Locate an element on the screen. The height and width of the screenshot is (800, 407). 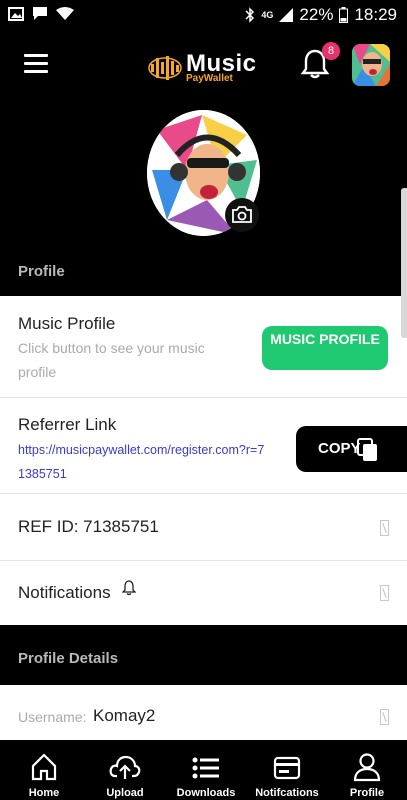
referrer-link-title: Referrer Link is located at coordinates (67, 424).